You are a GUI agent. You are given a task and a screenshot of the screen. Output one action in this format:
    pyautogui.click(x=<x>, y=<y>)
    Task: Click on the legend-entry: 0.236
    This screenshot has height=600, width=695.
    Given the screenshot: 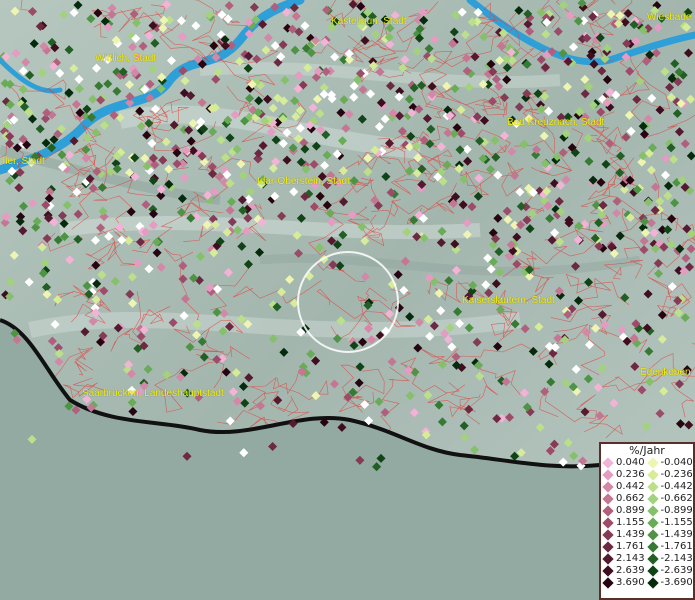 What is the action you would take?
    pyautogui.click(x=625, y=475)
    